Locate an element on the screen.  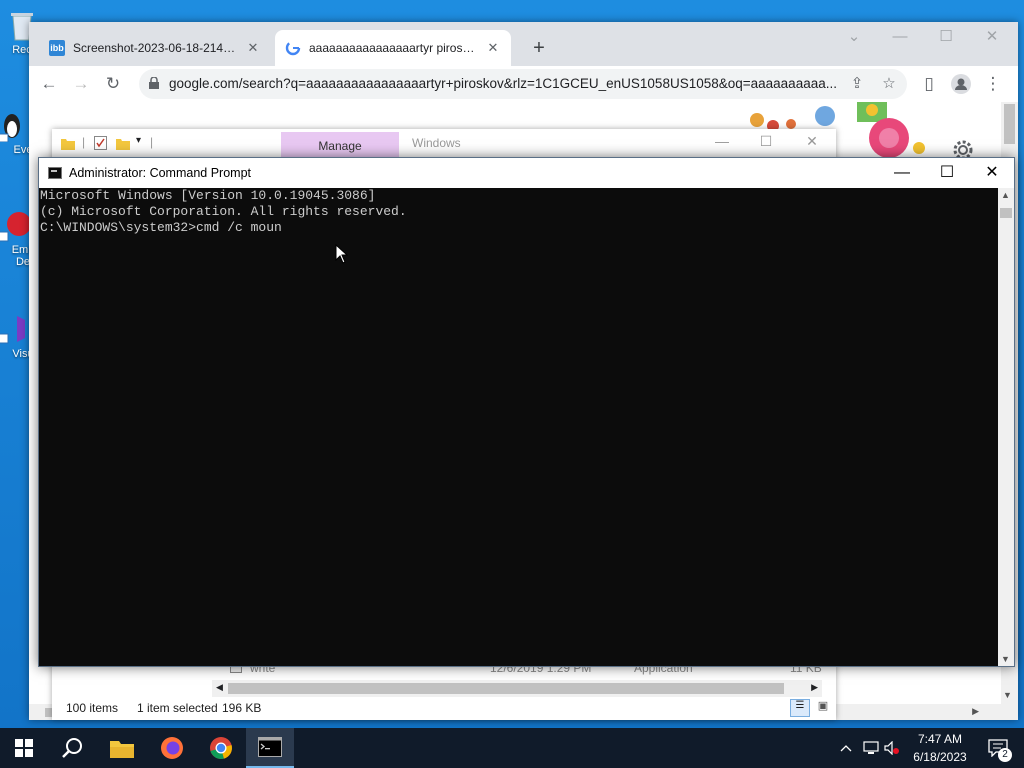
explorer-window-title: Windows is located at coordinates (436, 143).